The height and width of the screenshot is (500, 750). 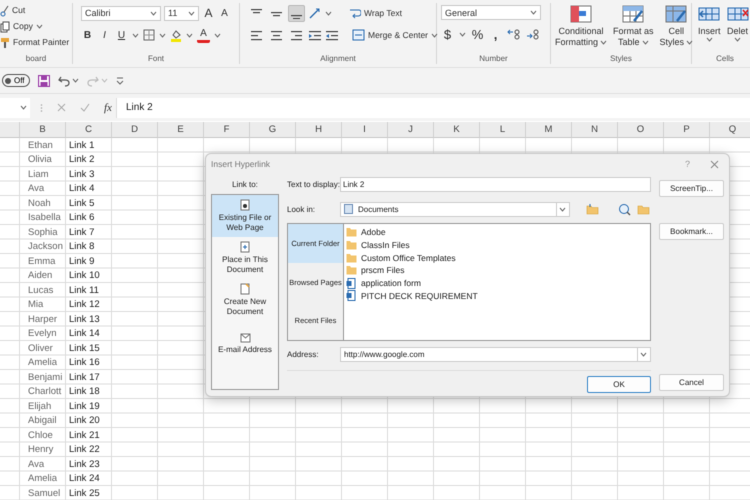 I want to click on undo-icon, so click(x=64, y=80).